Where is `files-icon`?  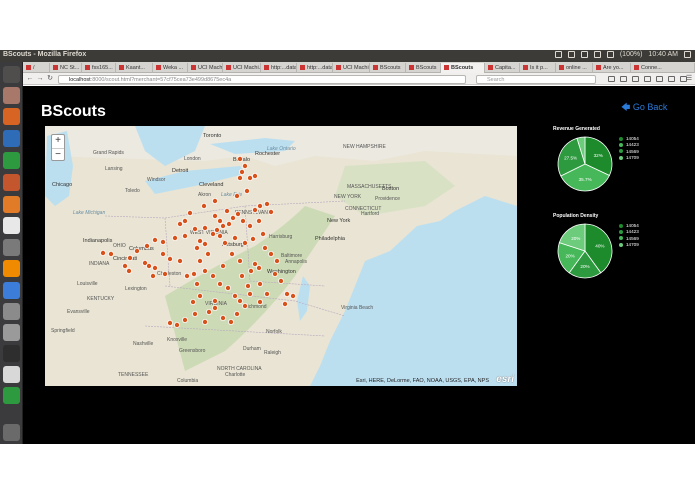 files-icon is located at coordinates (11, 95).